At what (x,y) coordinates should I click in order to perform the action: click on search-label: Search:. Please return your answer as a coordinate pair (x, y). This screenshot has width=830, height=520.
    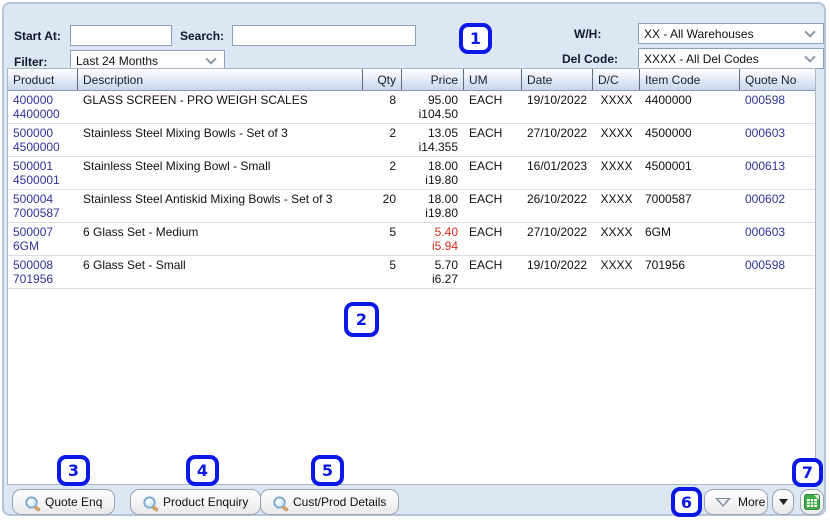
    Looking at the image, I should click on (202, 36).